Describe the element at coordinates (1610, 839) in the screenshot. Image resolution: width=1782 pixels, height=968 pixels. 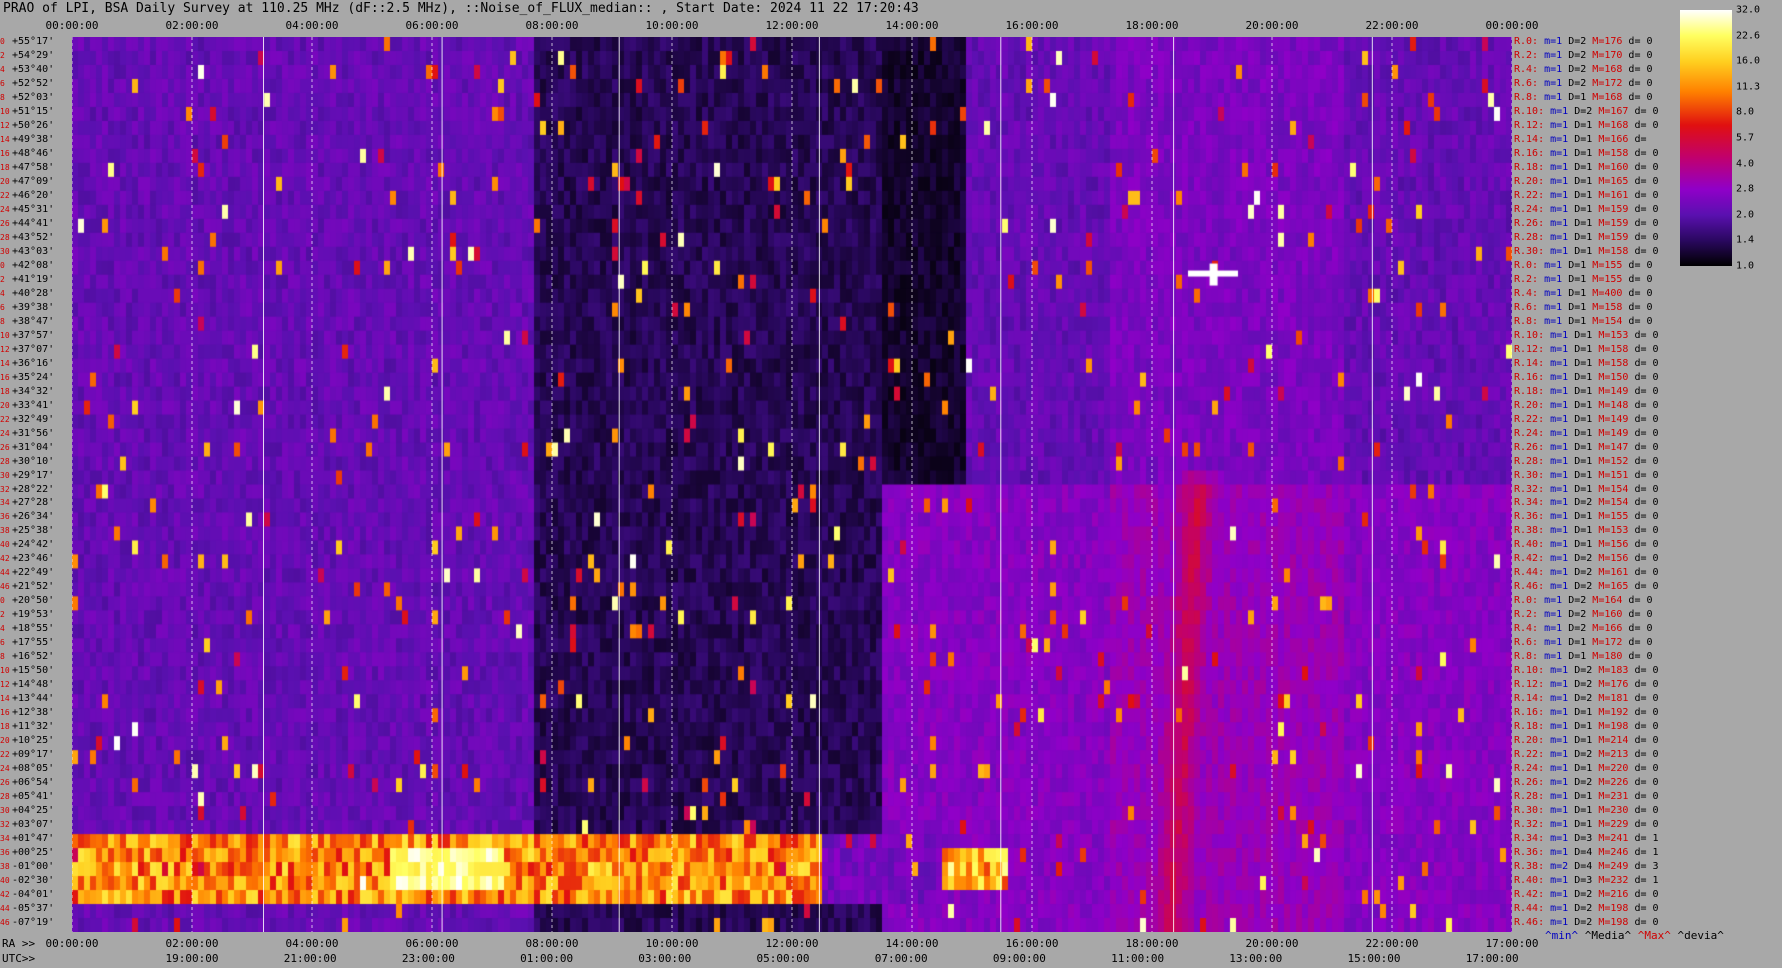
I see `stat-max: M=241` at that location.